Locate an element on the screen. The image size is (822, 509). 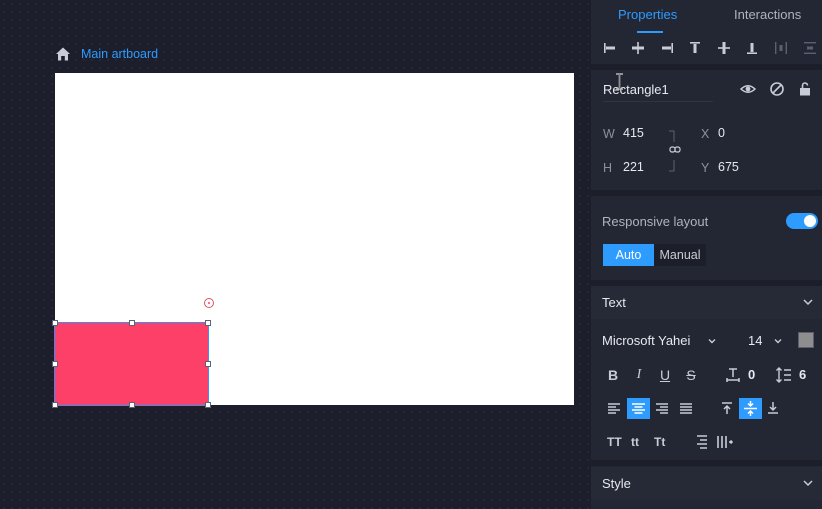
resize-handle-tm is located at coordinates (132, 323).